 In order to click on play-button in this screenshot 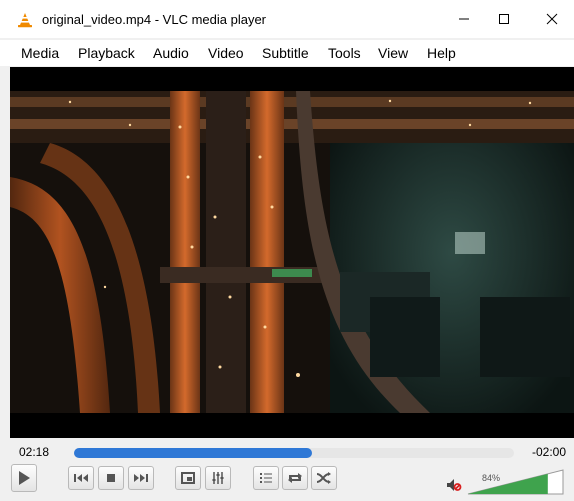, I will do `click(24, 478)`.